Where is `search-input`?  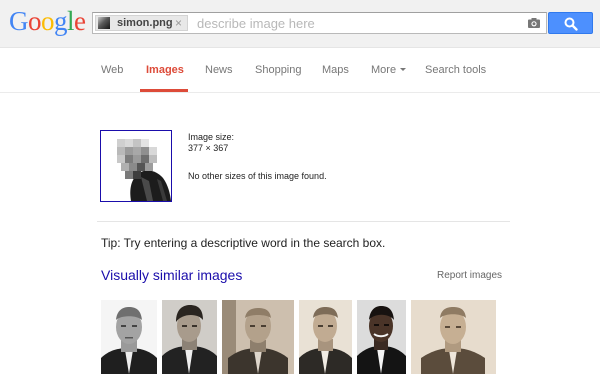
search-input is located at coordinates (357, 23).